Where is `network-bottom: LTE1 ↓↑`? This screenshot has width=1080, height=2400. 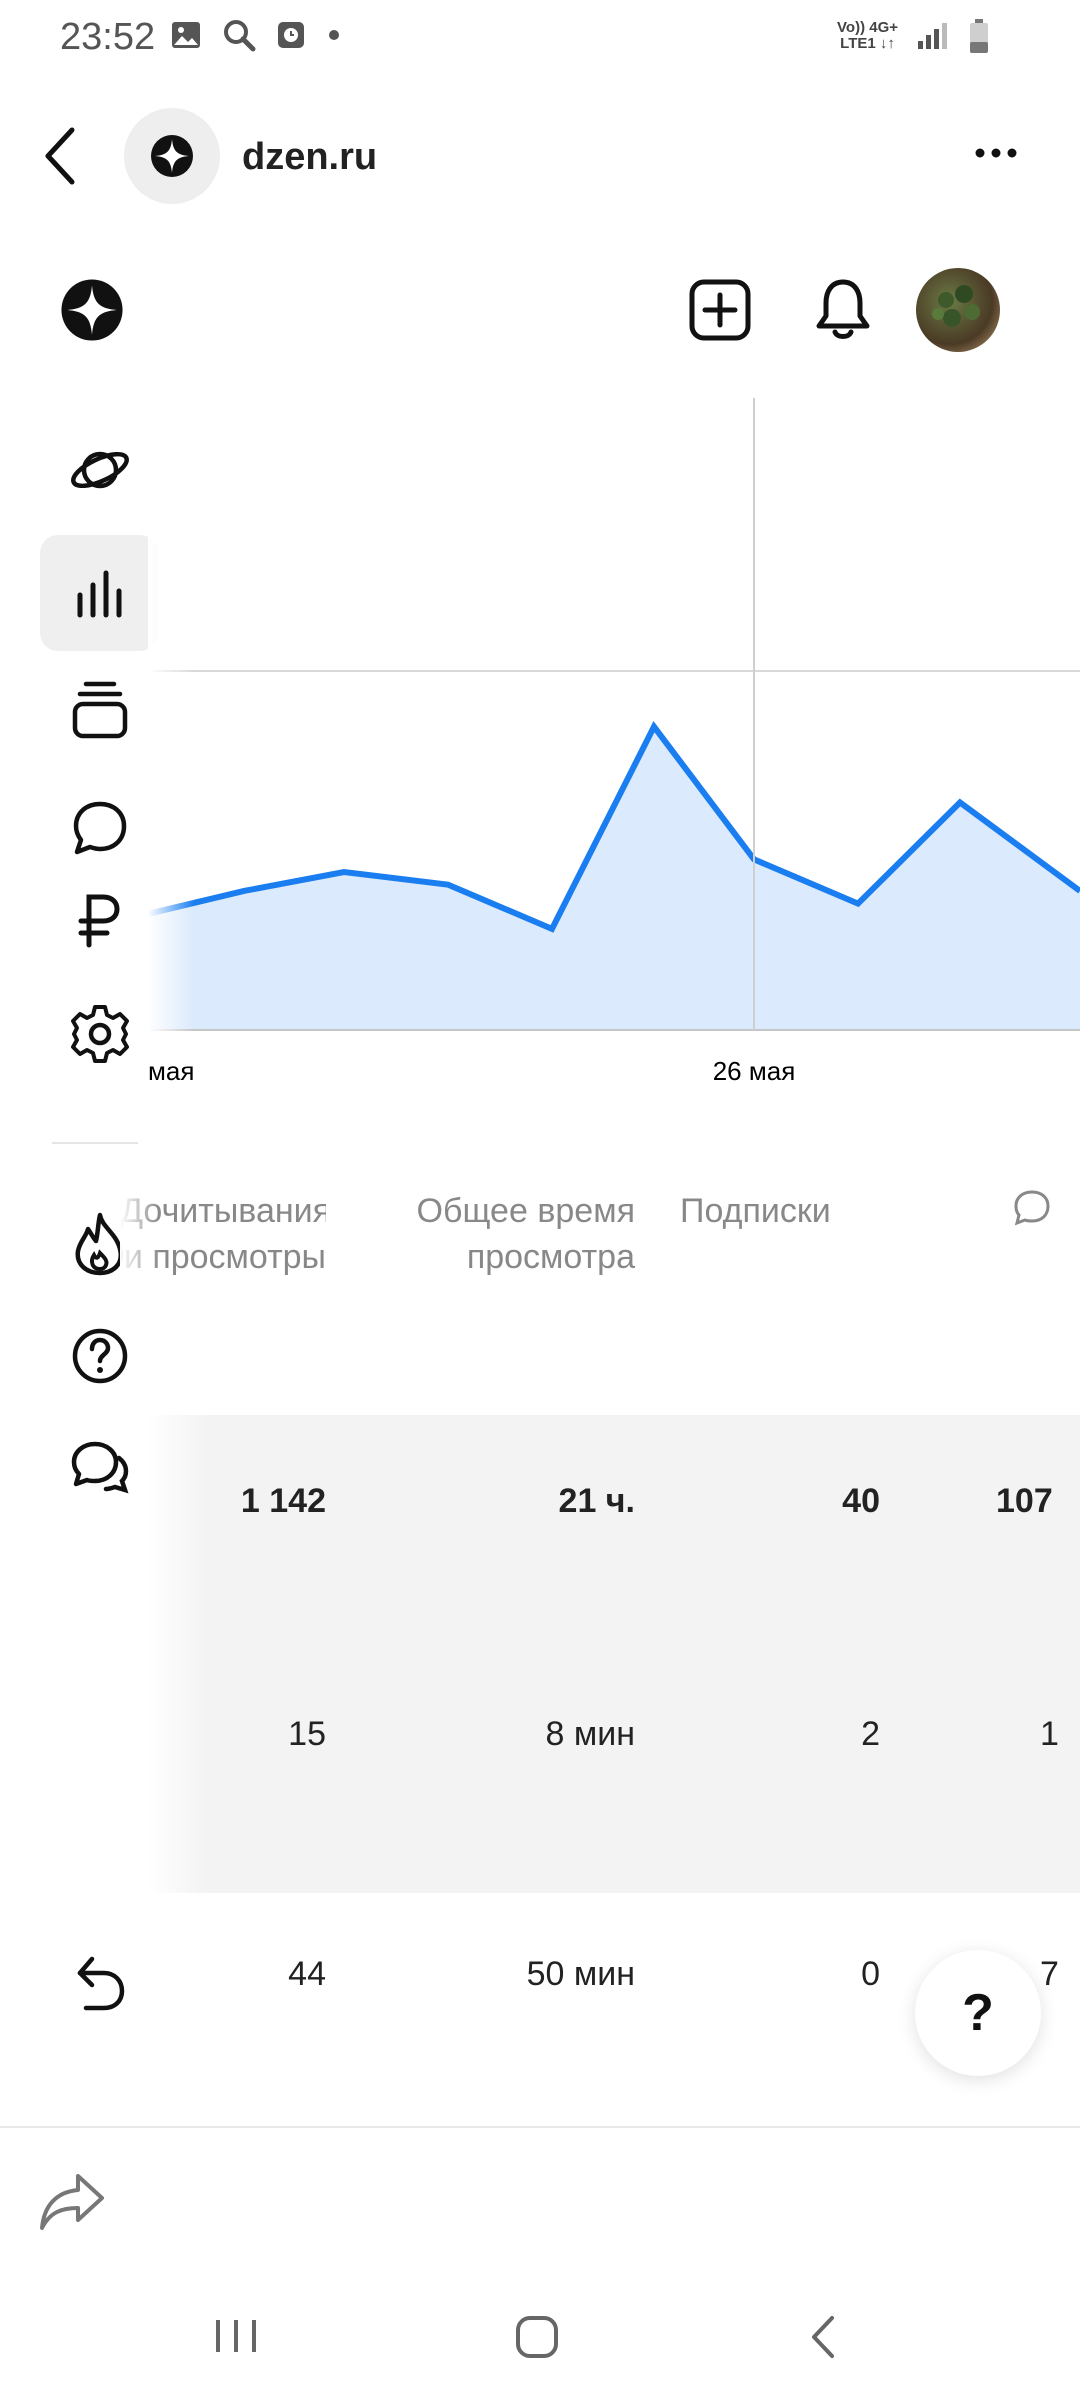
network-bottom: LTE1 ↓↑ is located at coordinates (867, 43).